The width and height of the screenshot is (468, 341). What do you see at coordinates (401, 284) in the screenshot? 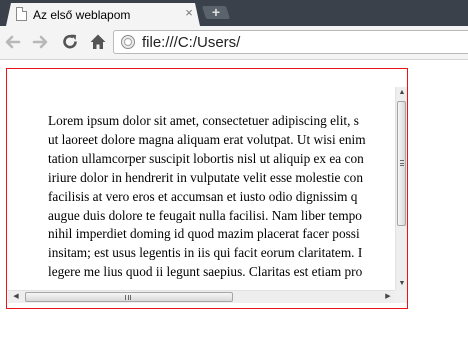
I see `scroll-down-icon: ▼` at bounding box center [401, 284].